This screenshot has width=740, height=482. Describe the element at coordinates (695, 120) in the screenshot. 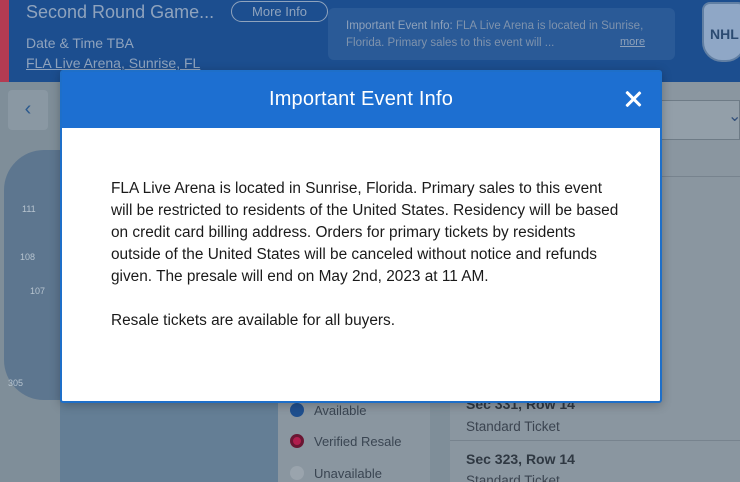

I see `ticket-sort-select` at that location.